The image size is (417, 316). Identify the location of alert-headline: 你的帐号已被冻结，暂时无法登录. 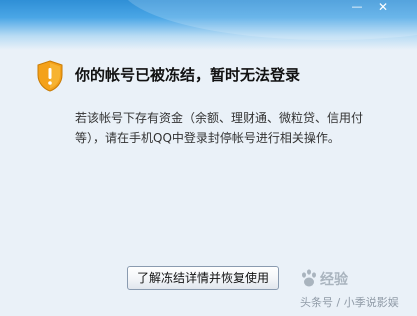
(188, 75).